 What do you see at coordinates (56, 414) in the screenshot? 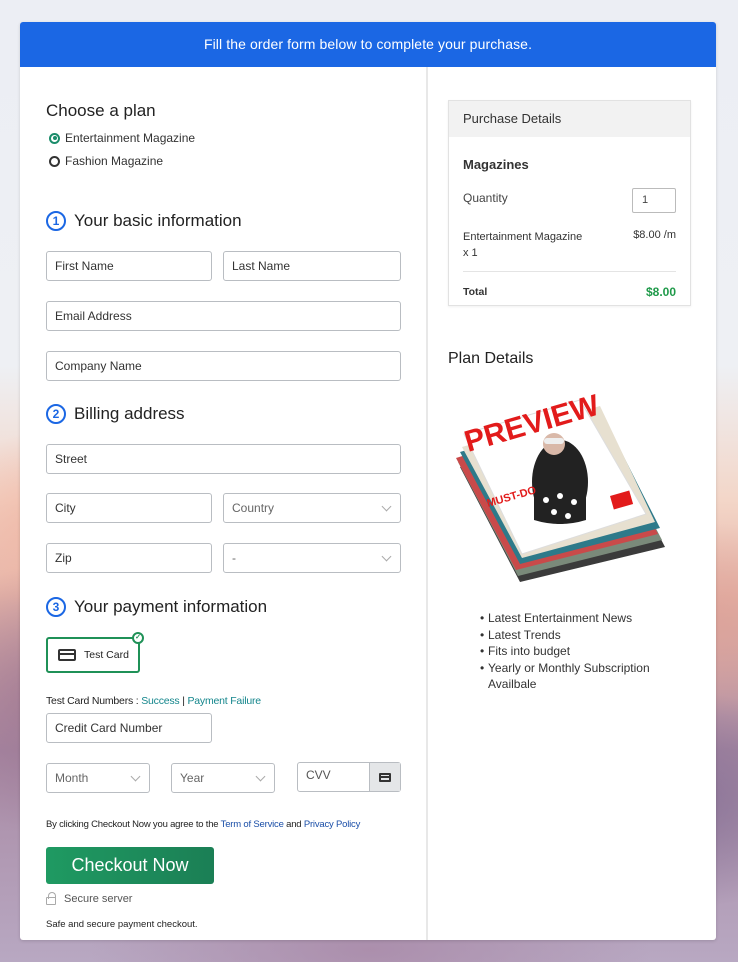
I see `step-2-icon: 2` at bounding box center [56, 414].